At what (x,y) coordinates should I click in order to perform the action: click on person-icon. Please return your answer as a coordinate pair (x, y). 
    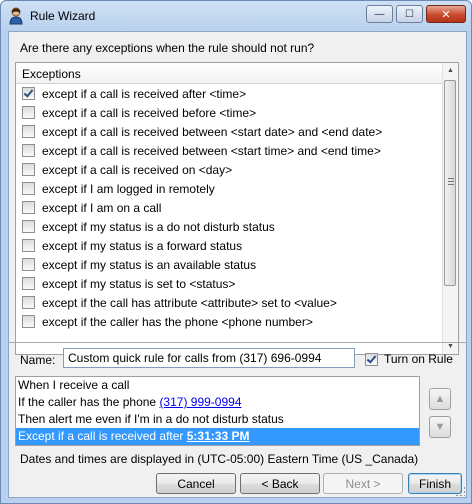
    Looking at the image, I should click on (16, 16).